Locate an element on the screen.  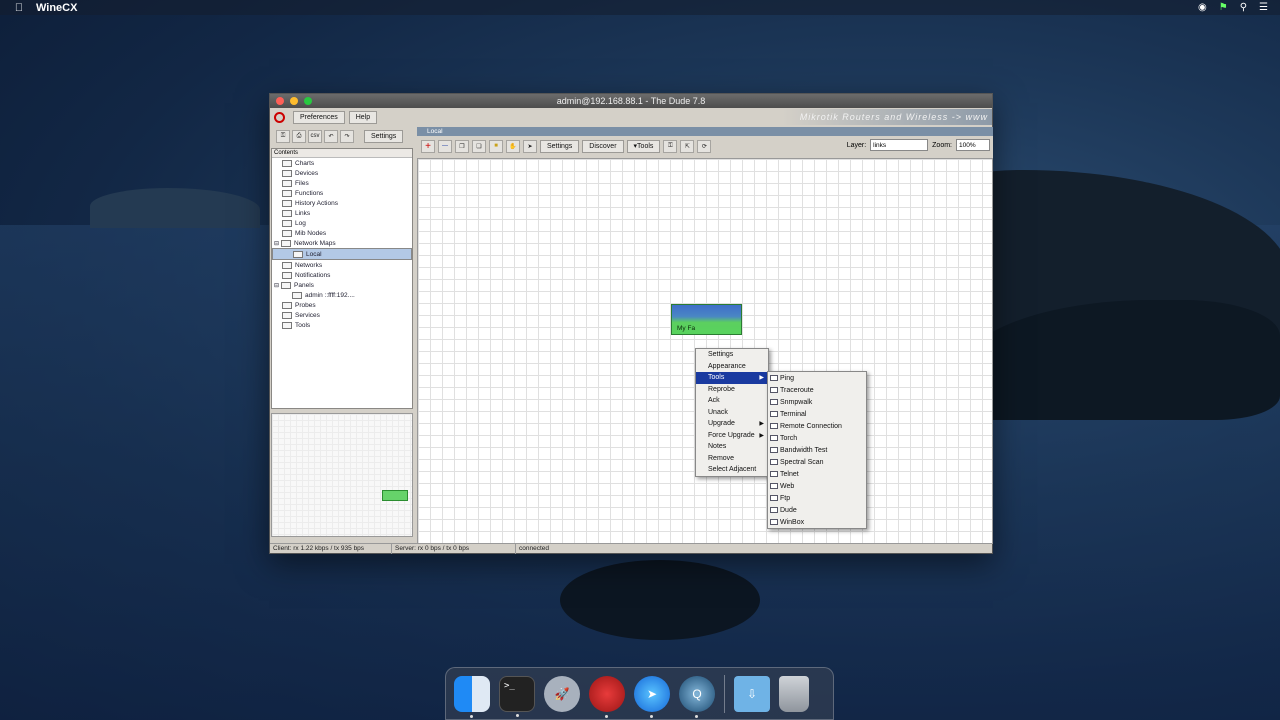
tools-menu-item: Ping is located at coordinates (817, 378).